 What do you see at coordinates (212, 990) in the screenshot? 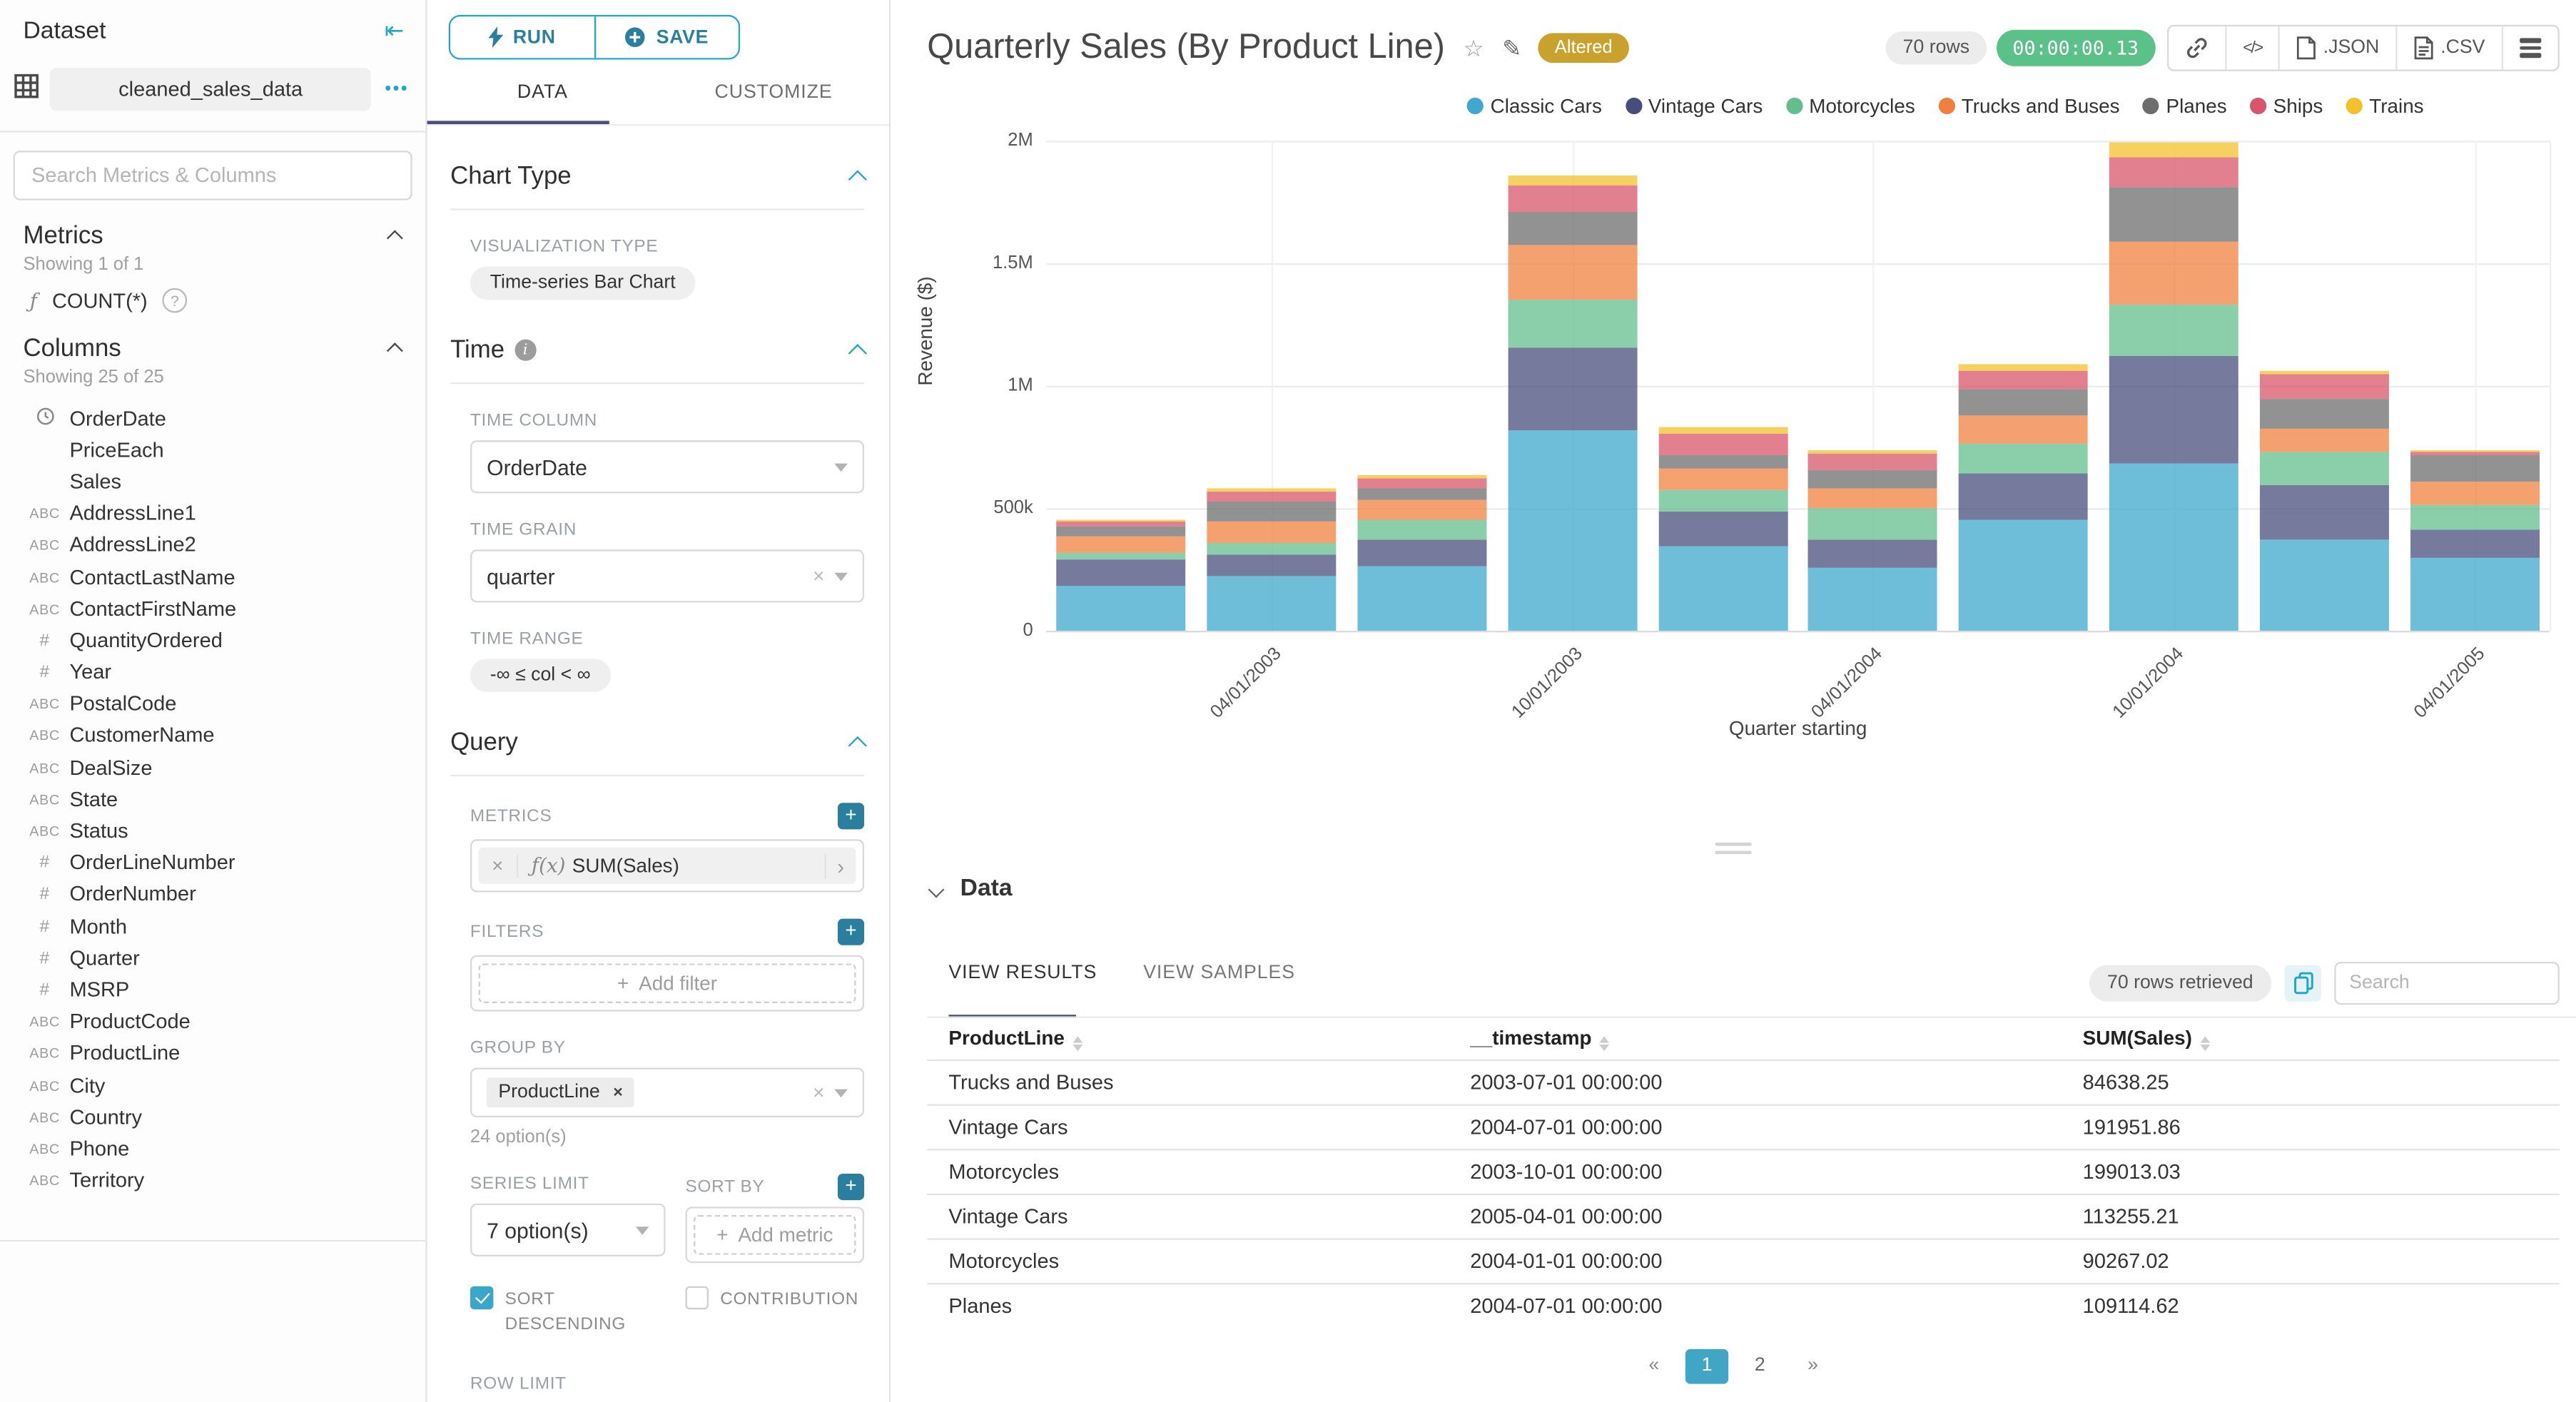
I see `column-item: # MSRP` at bounding box center [212, 990].